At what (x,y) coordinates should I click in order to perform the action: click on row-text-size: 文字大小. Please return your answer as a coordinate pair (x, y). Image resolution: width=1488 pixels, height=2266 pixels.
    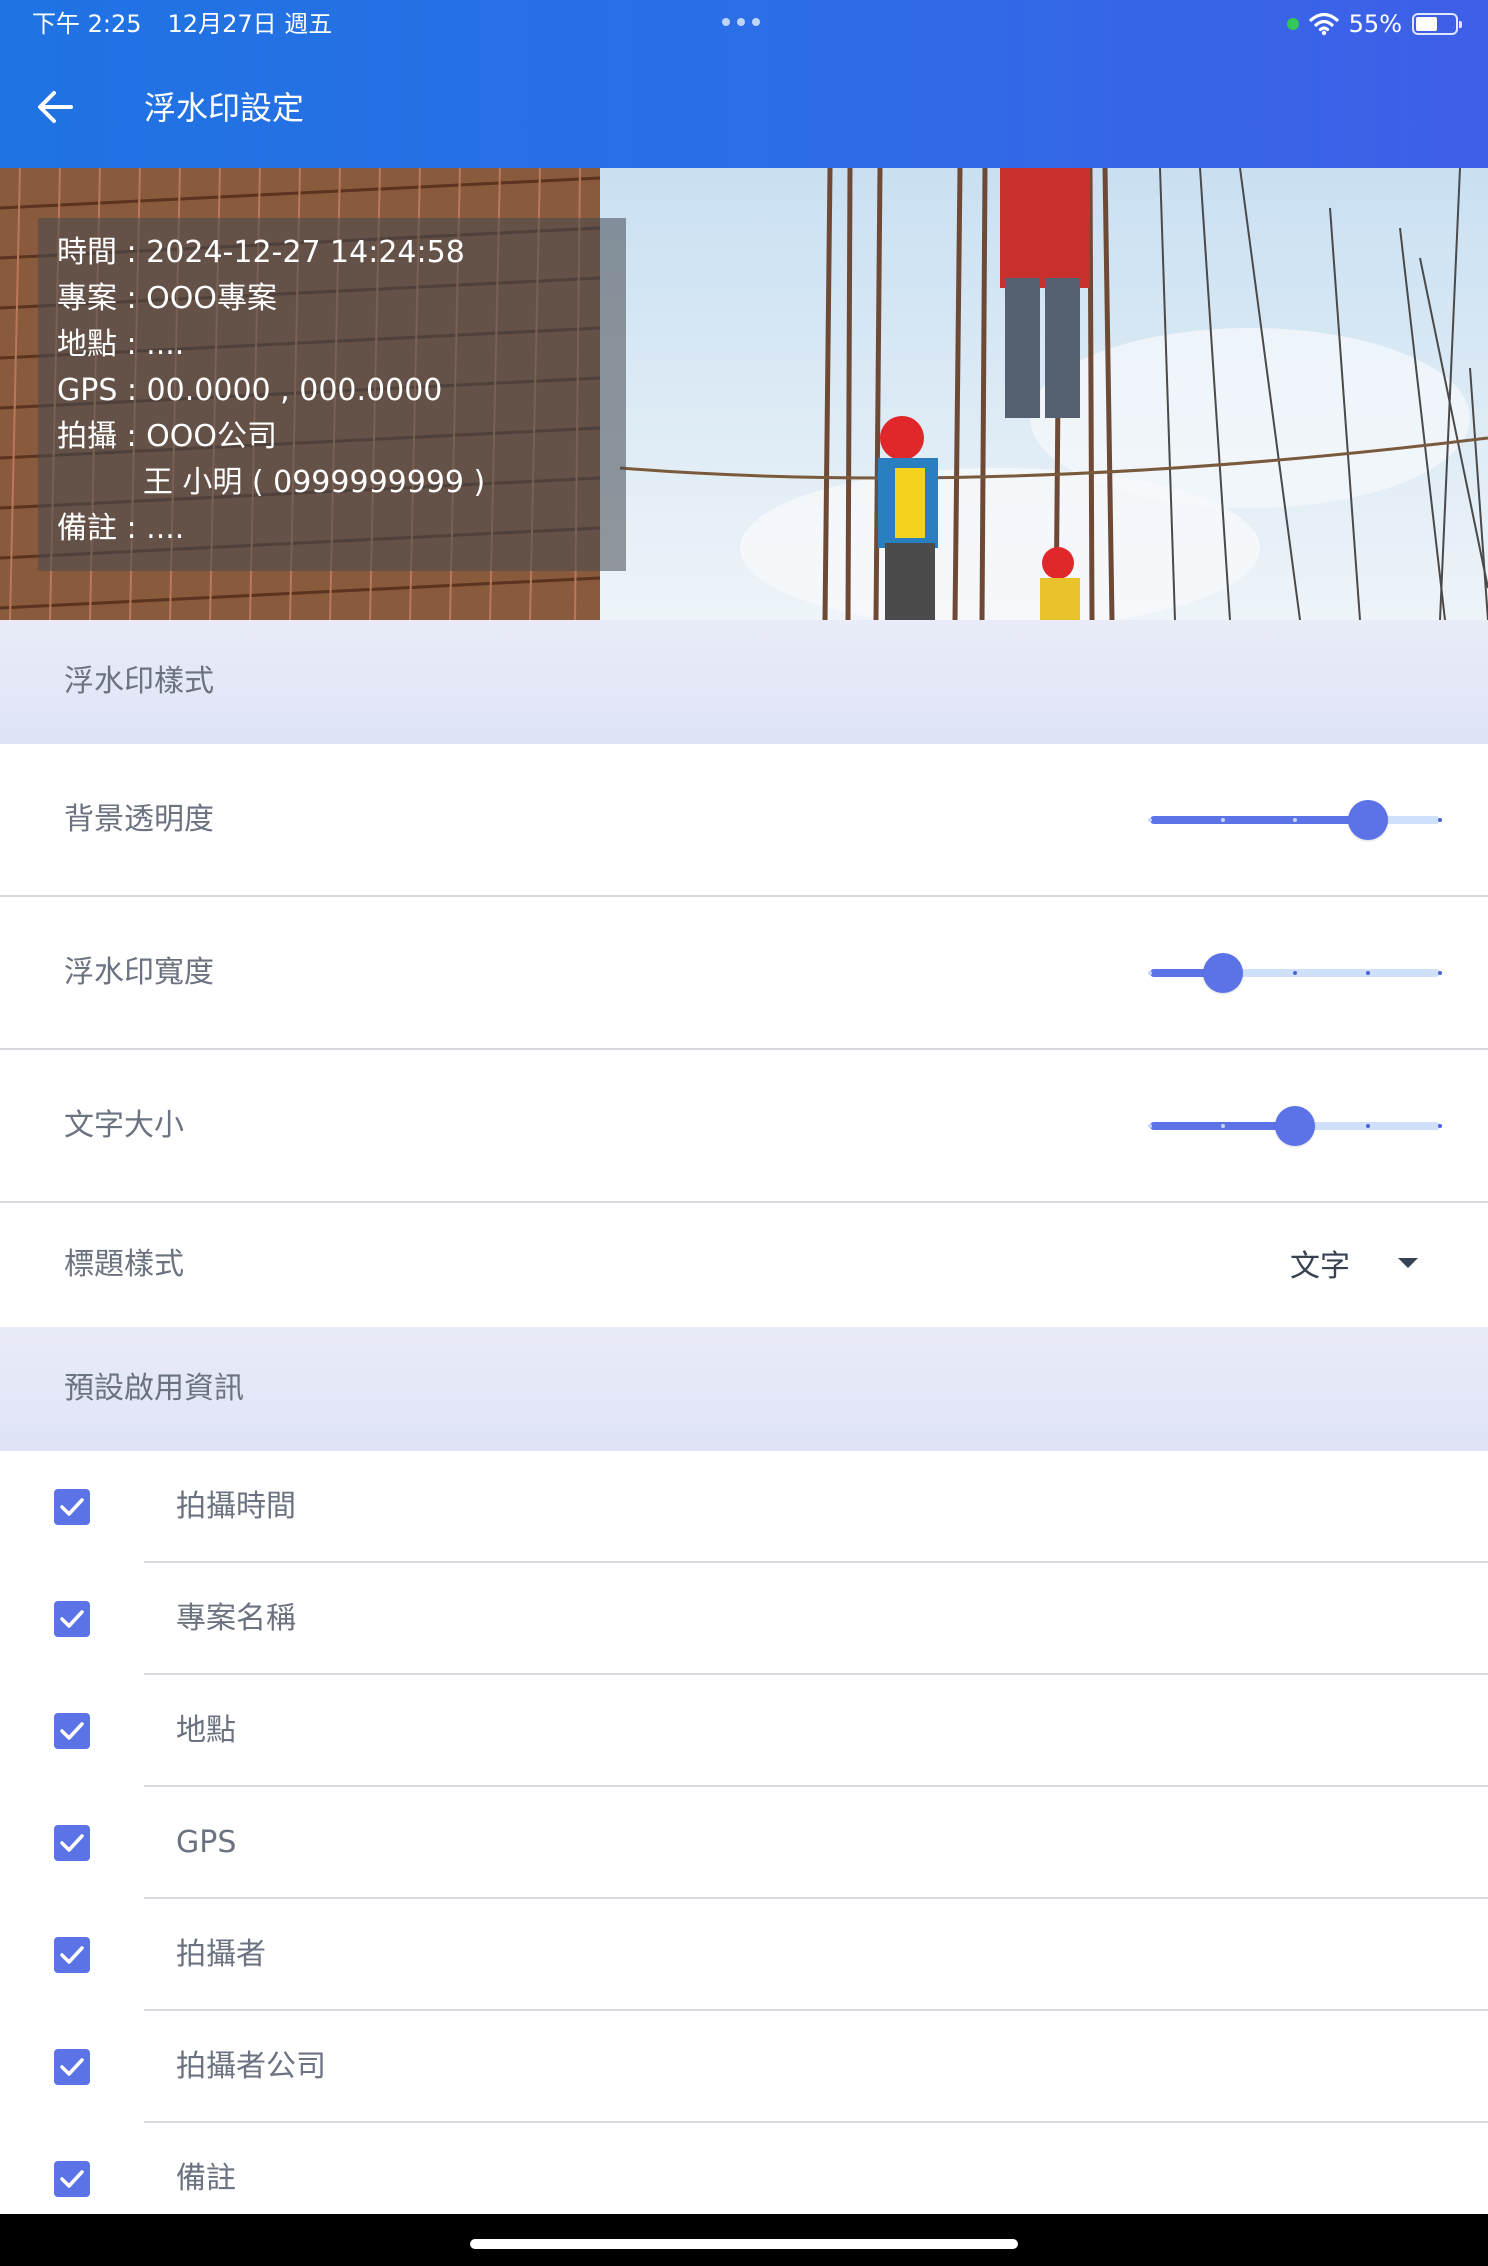
    Looking at the image, I should click on (744, 1126).